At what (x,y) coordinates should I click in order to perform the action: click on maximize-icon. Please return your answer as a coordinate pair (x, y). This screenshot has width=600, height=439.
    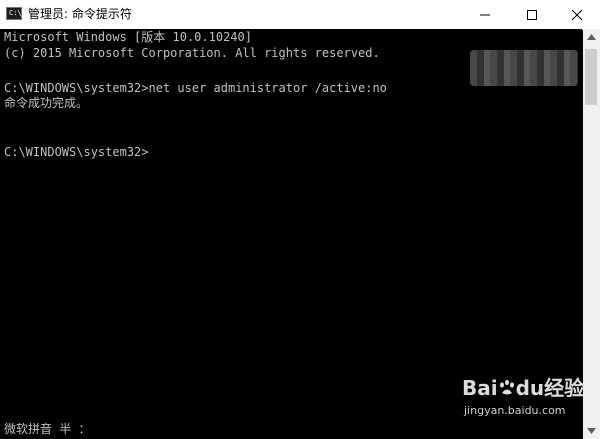
    Looking at the image, I should click on (532, 15).